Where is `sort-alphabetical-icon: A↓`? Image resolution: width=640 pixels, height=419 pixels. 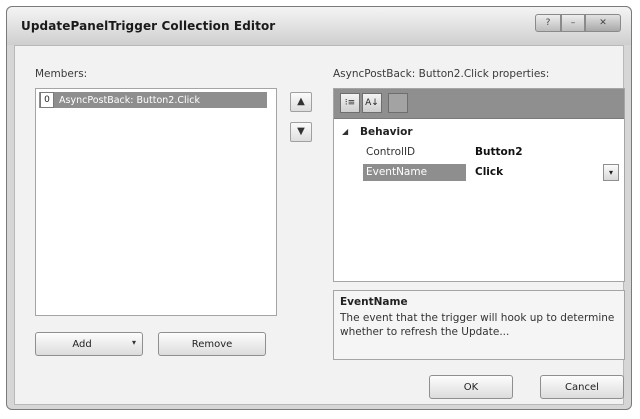 sort-alphabetical-icon: A↓ is located at coordinates (372, 103).